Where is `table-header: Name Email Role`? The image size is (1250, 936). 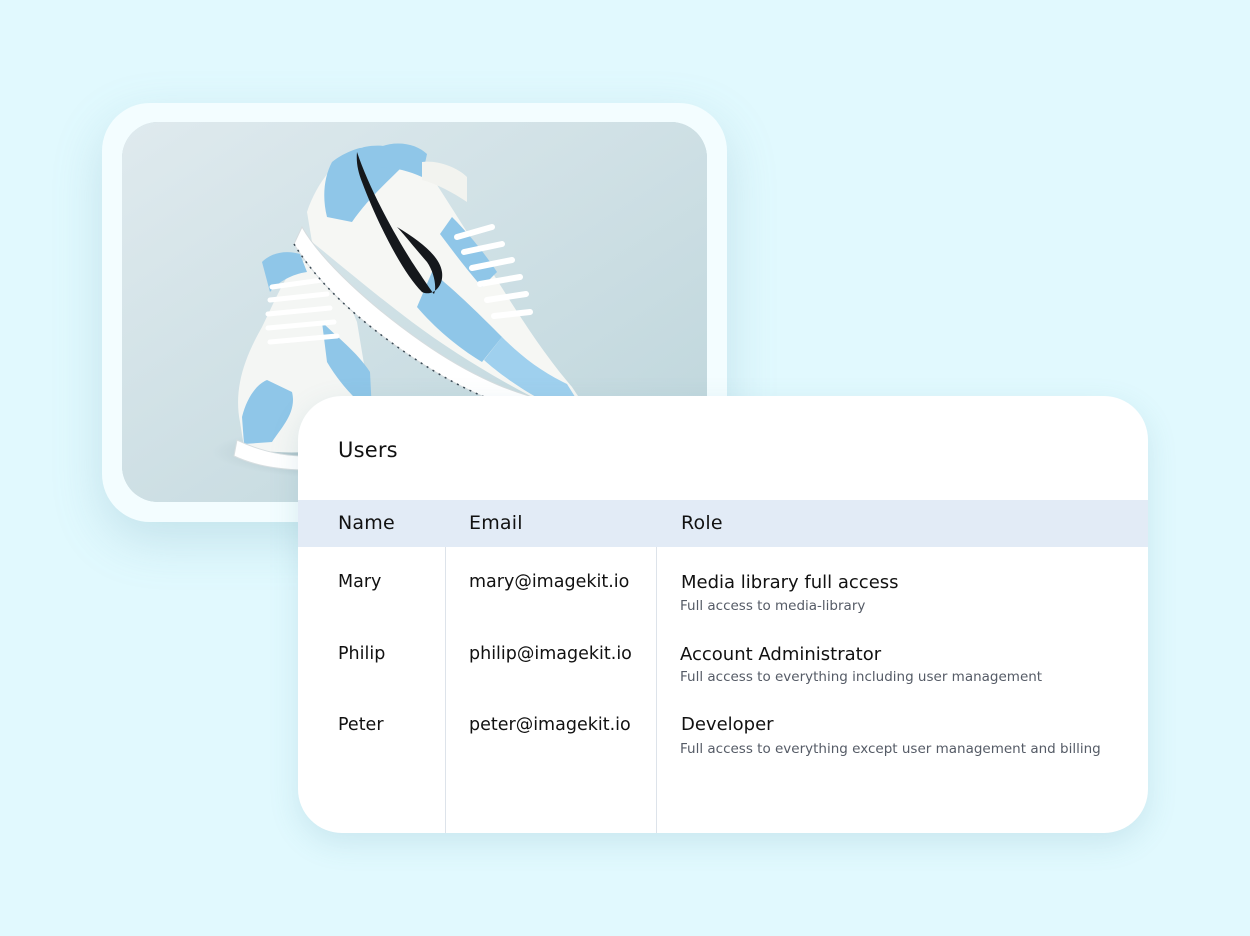
table-header: Name Email Role is located at coordinates (723, 523).